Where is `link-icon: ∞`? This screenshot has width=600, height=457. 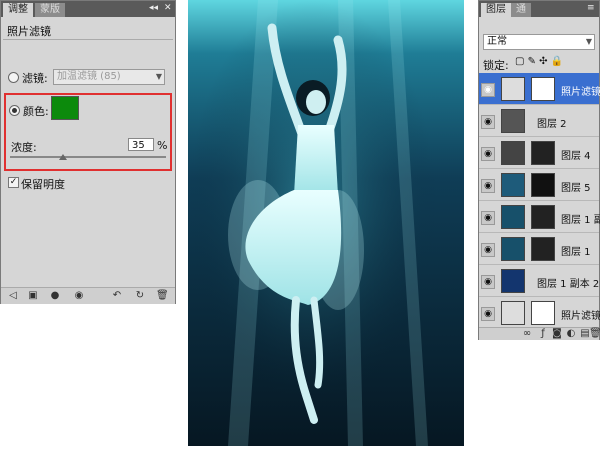
link-icon: ∞ is located at coordinates (527, 334).